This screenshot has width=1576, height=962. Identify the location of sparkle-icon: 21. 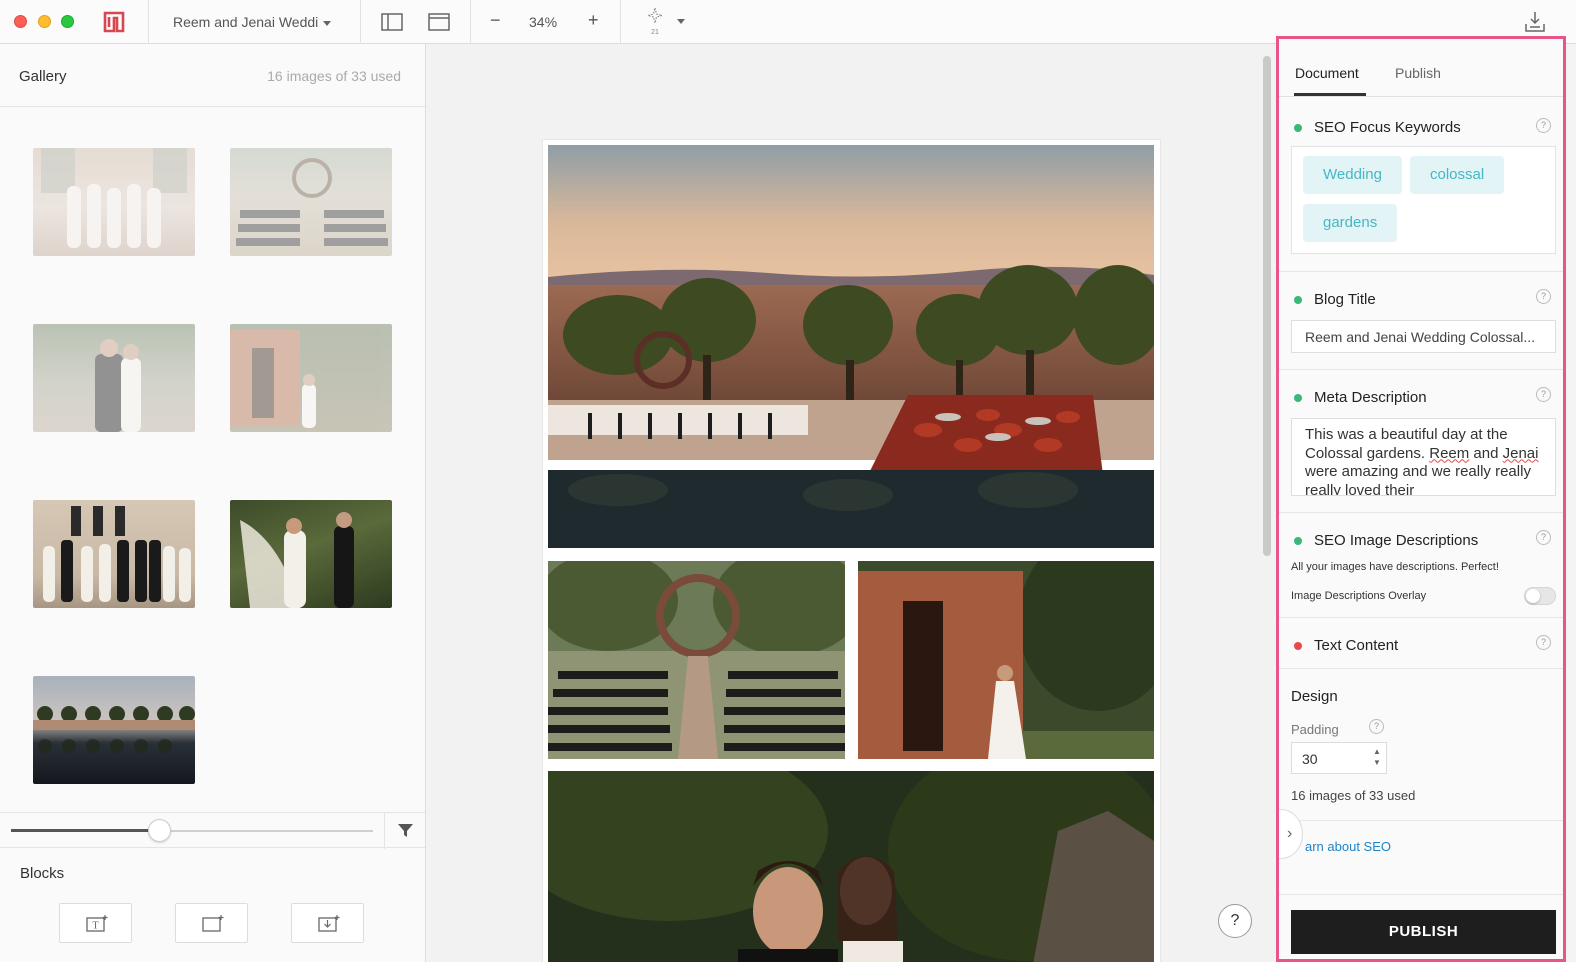
(655, 21).